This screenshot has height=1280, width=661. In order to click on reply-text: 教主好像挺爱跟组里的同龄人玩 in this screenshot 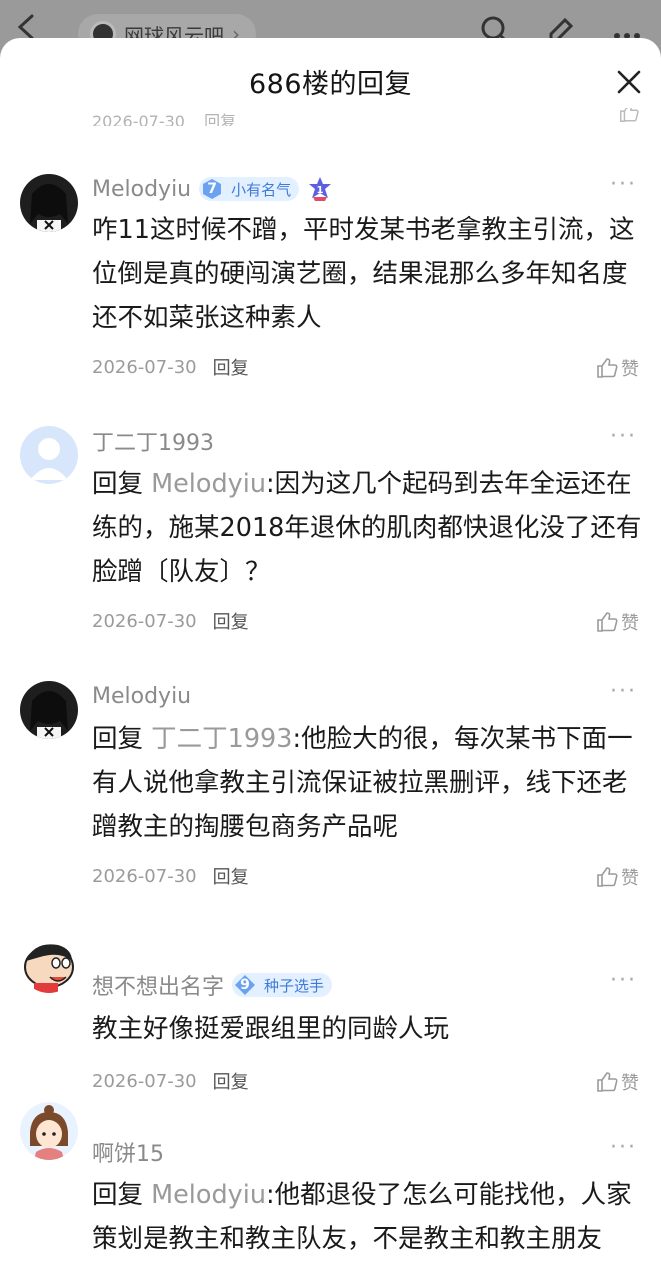, I will do `click(271, 1029)`.